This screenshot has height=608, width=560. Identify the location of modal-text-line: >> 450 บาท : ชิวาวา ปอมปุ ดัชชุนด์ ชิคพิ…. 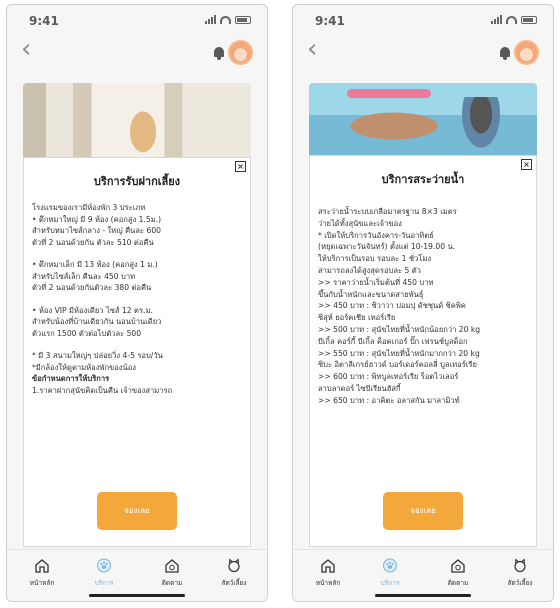
(392, 306).